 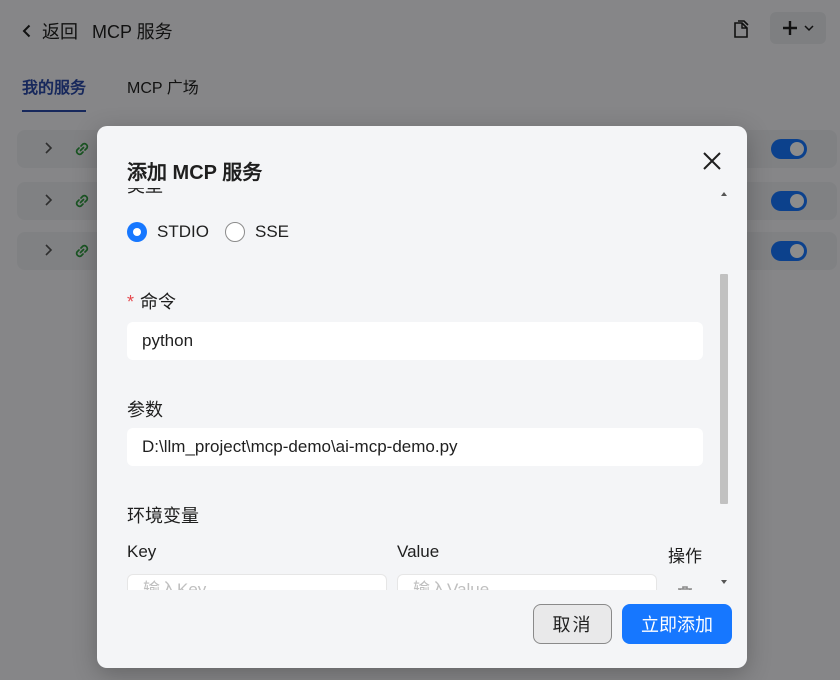 I want to click on radio-sse: SSE, so click(x=257, y=232).